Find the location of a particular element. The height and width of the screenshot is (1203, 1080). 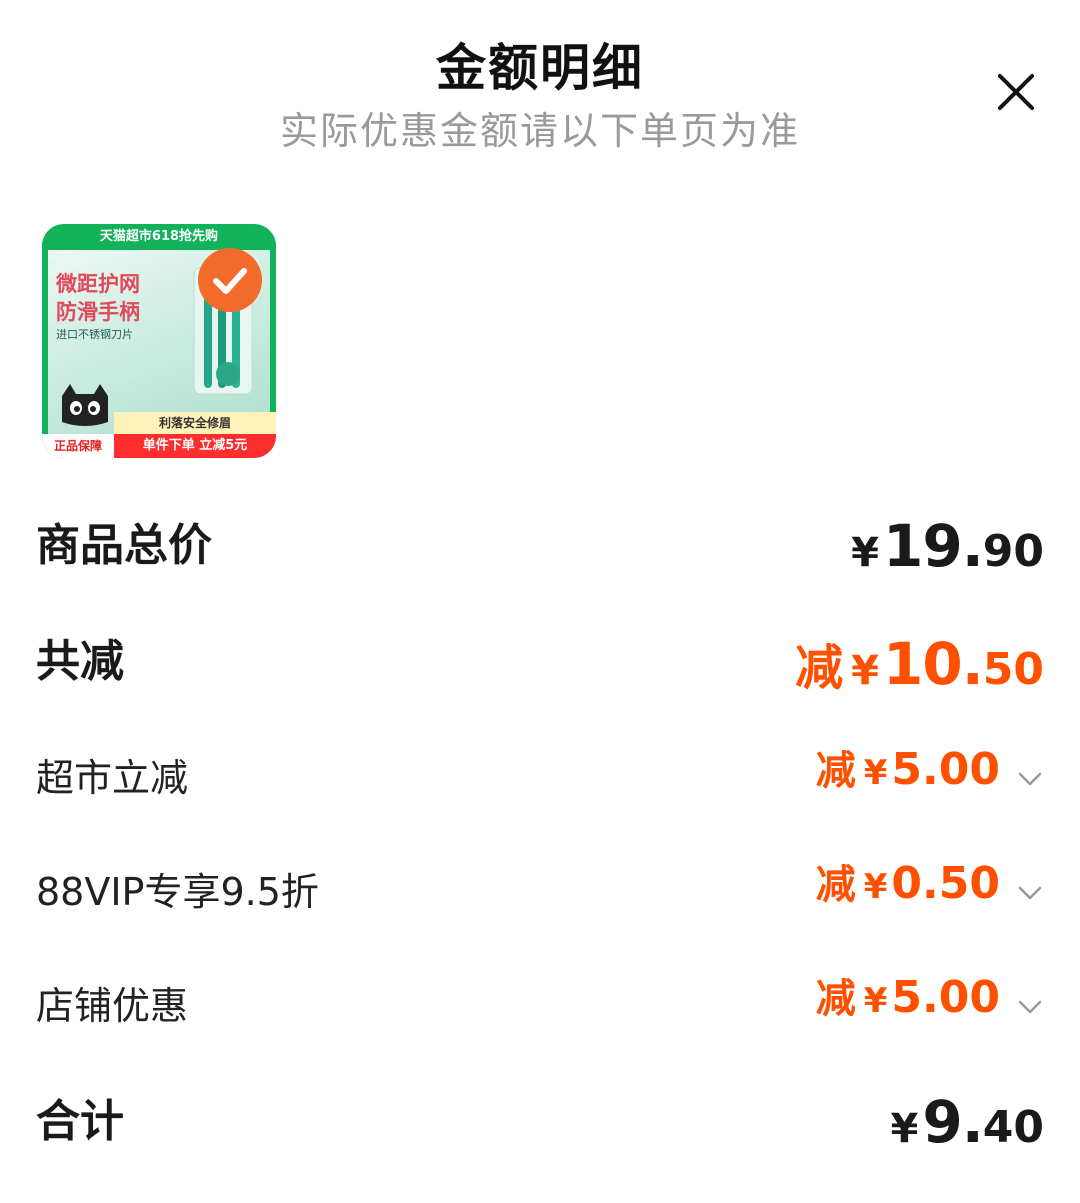

discount-row-store: 店铺优惠 减 ¥ 5. 00 is located at coordinates (540, 1006).